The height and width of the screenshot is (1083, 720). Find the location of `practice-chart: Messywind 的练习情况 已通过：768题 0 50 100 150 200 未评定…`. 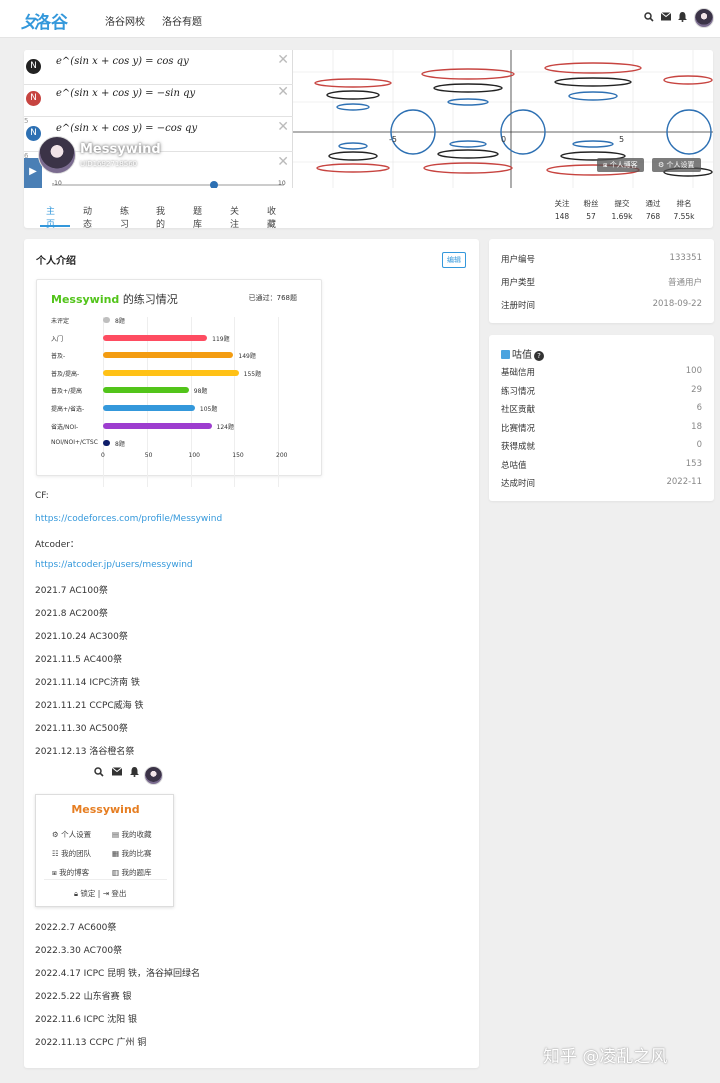

practice-chart: Messywind 的练习情况 已通过：768题 0 50 100 150 200 未评定… is located at coordinates (179, 383).